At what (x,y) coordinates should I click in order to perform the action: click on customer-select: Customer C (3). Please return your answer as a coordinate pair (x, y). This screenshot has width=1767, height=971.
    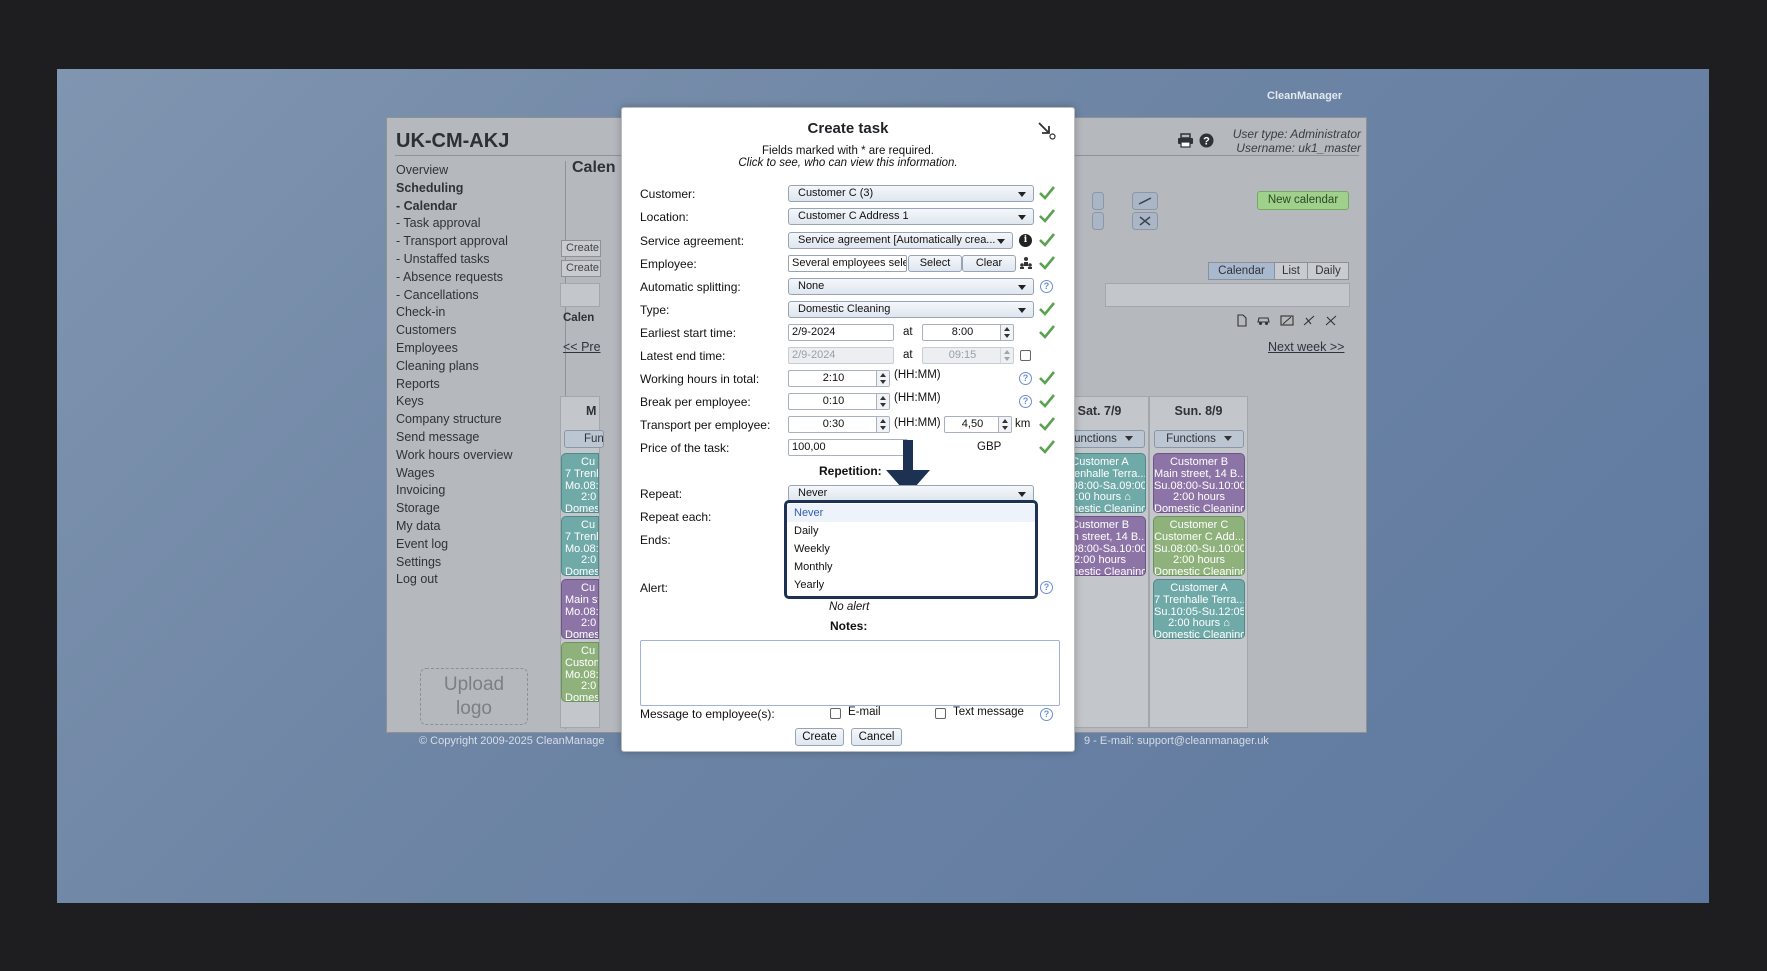
    Looking at the image, I should click on (911, 193).